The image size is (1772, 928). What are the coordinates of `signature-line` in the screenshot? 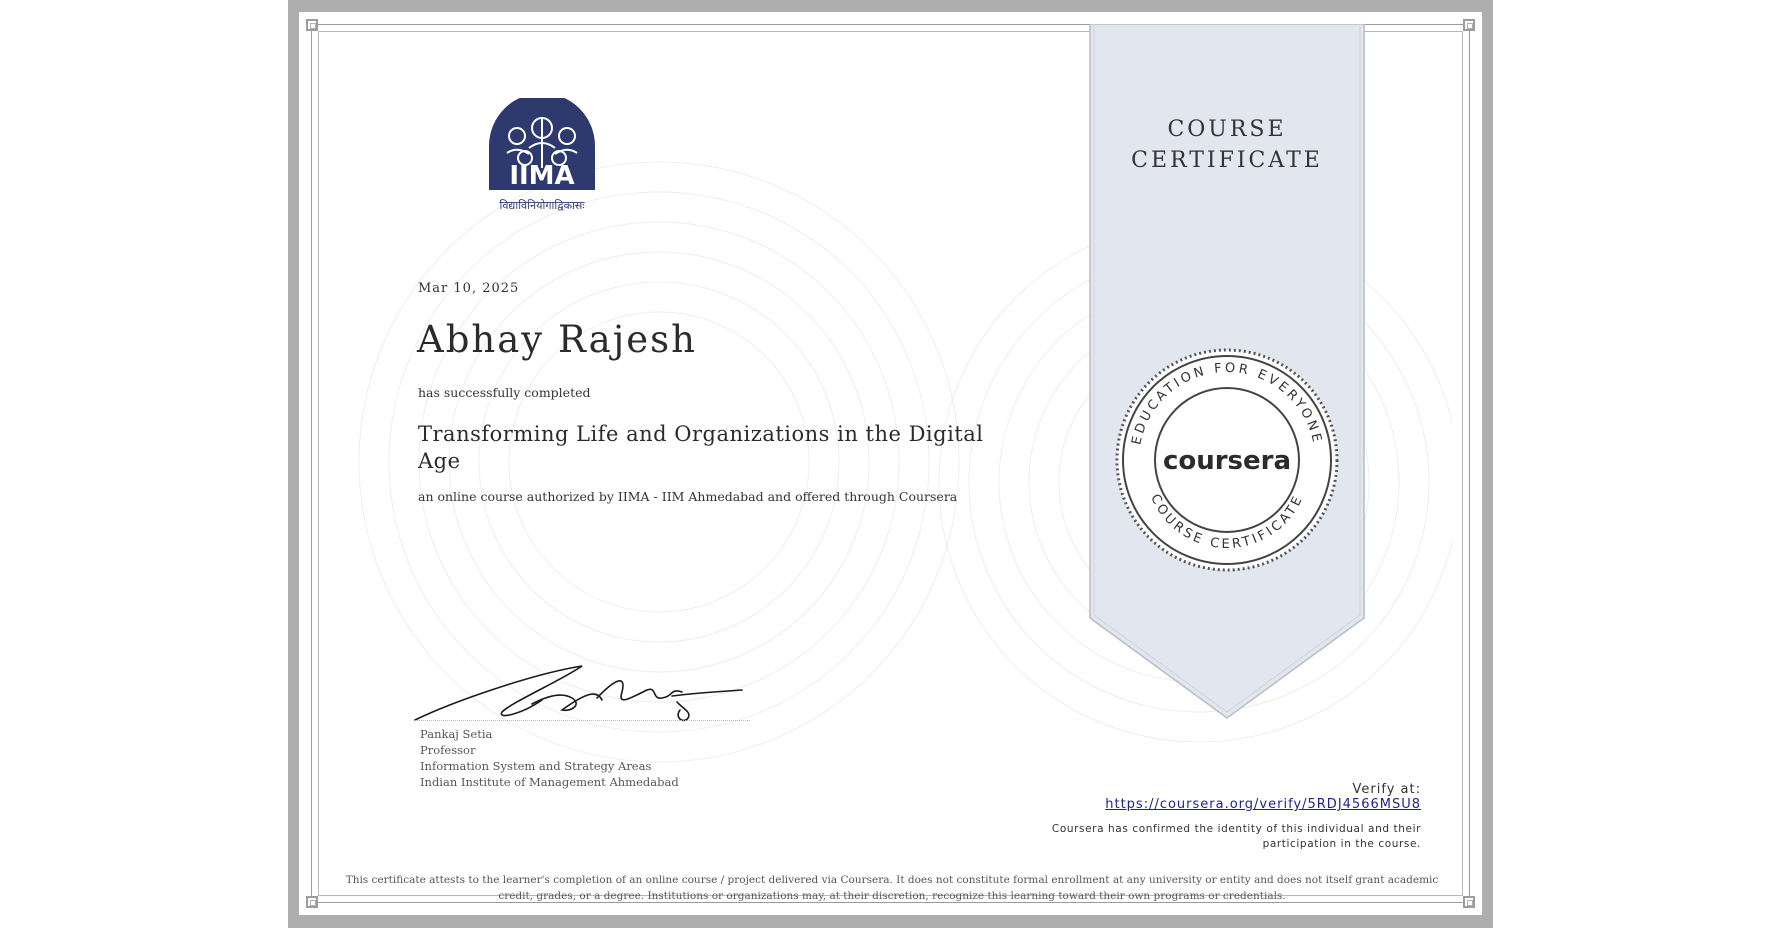 It's located at (582, 720).